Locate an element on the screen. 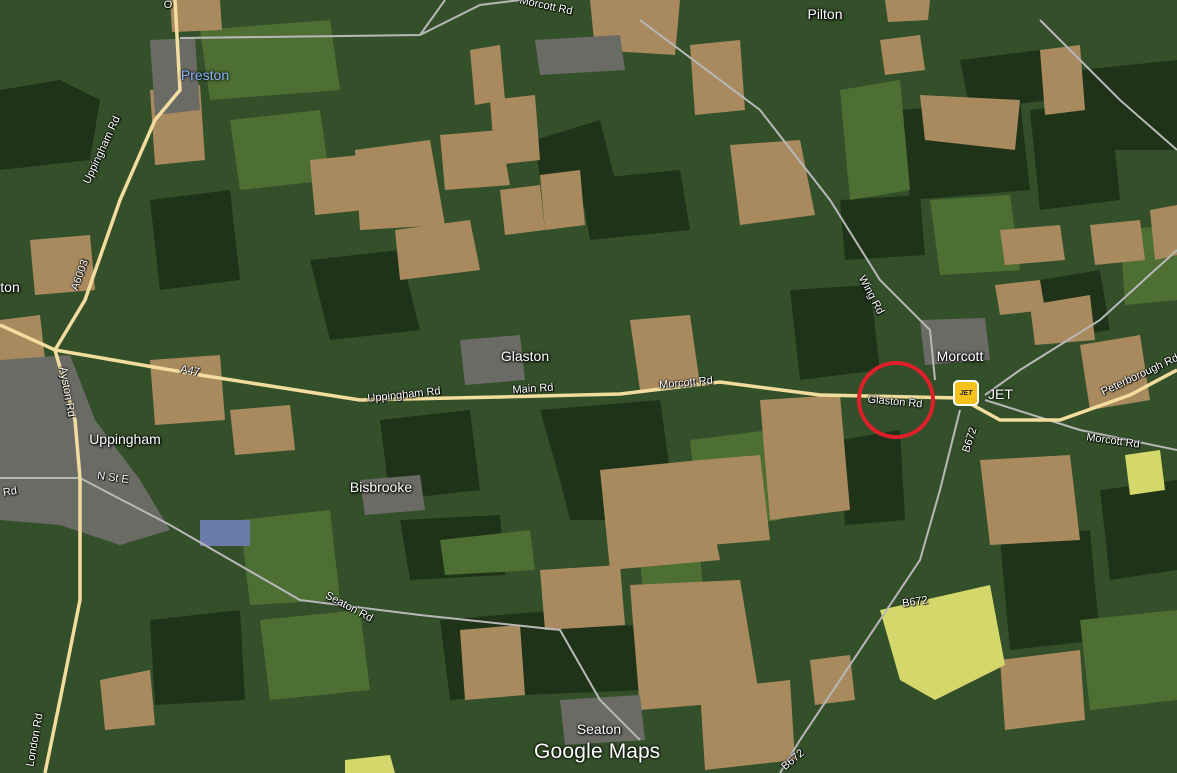  attribution-brand: Google is located at coordinates (568, 751).